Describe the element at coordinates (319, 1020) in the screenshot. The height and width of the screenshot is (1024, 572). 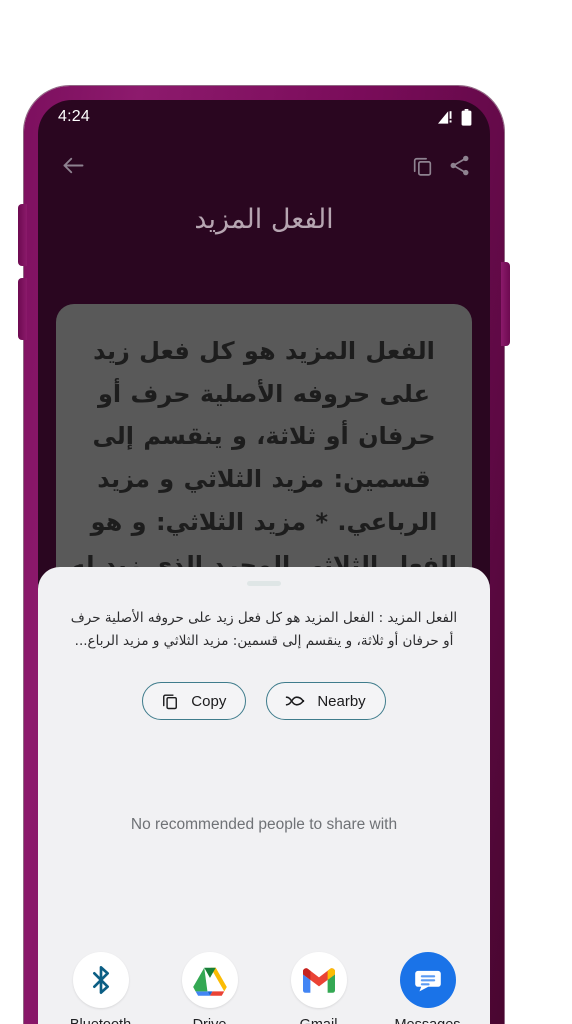
I see `share-target-label: Gmail` at that location.